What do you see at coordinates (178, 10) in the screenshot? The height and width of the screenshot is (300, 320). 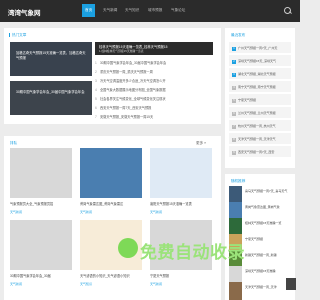 I see `nav-forum: 气象论坛` at bounding box center [178, 10].